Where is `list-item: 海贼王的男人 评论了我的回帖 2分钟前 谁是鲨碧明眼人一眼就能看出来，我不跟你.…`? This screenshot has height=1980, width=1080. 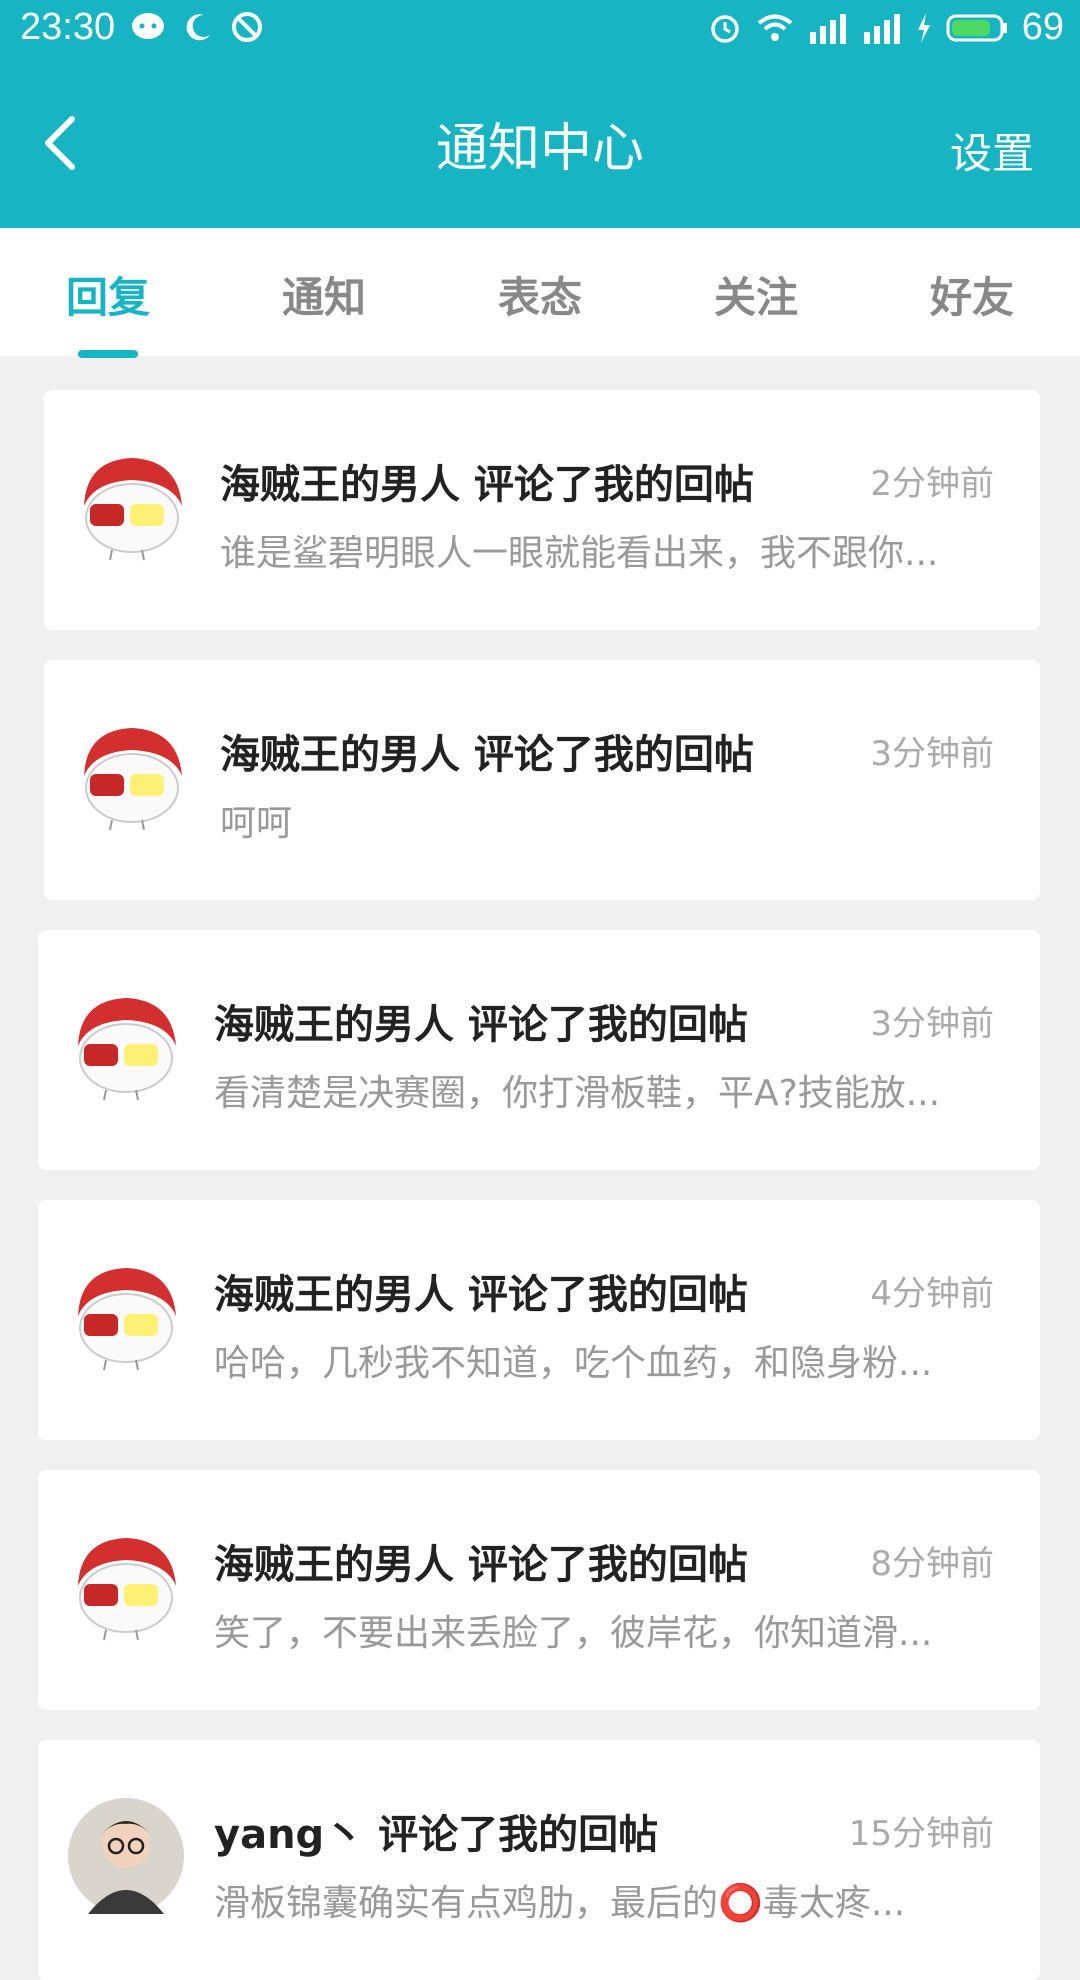
list-item: 海贼王的男人 评论了我的回帖 2分钟前 谁是鲨碧明眼人一眼就能看出来，我不跟你.… is located at coordinates (542, 510).